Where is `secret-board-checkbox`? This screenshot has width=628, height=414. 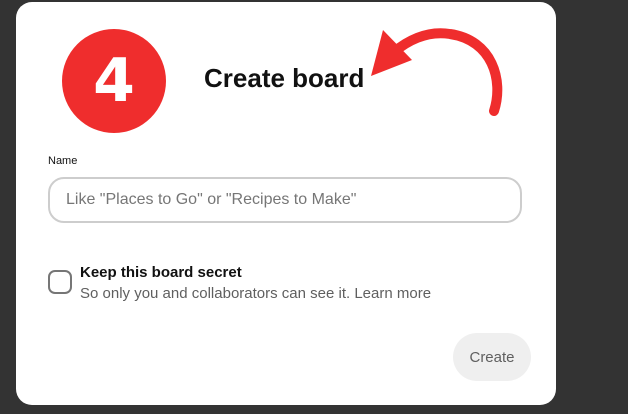 secret-board-checkbox is located at coordinates (60, 282).